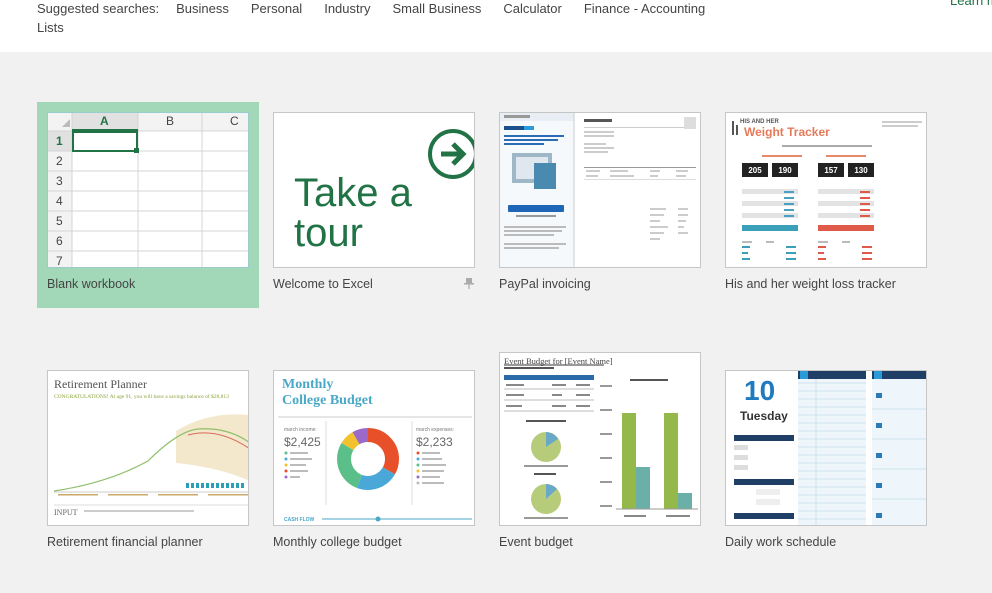 The width and height of the screenshot is (992, 593). I want to click on suggestion-personal: Personal, so click(276, 8).